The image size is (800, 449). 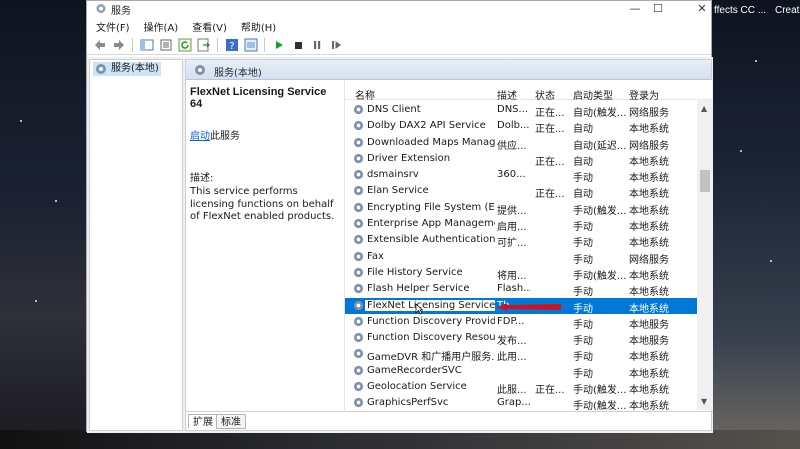 I want to click on arrow-right-icon, so click(x=118, y=44).